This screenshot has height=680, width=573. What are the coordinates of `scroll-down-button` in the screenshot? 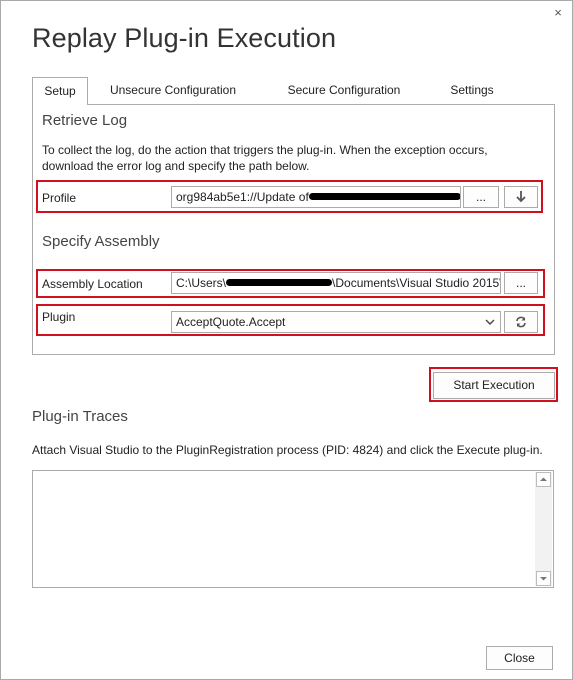 It's located at (543, 578).